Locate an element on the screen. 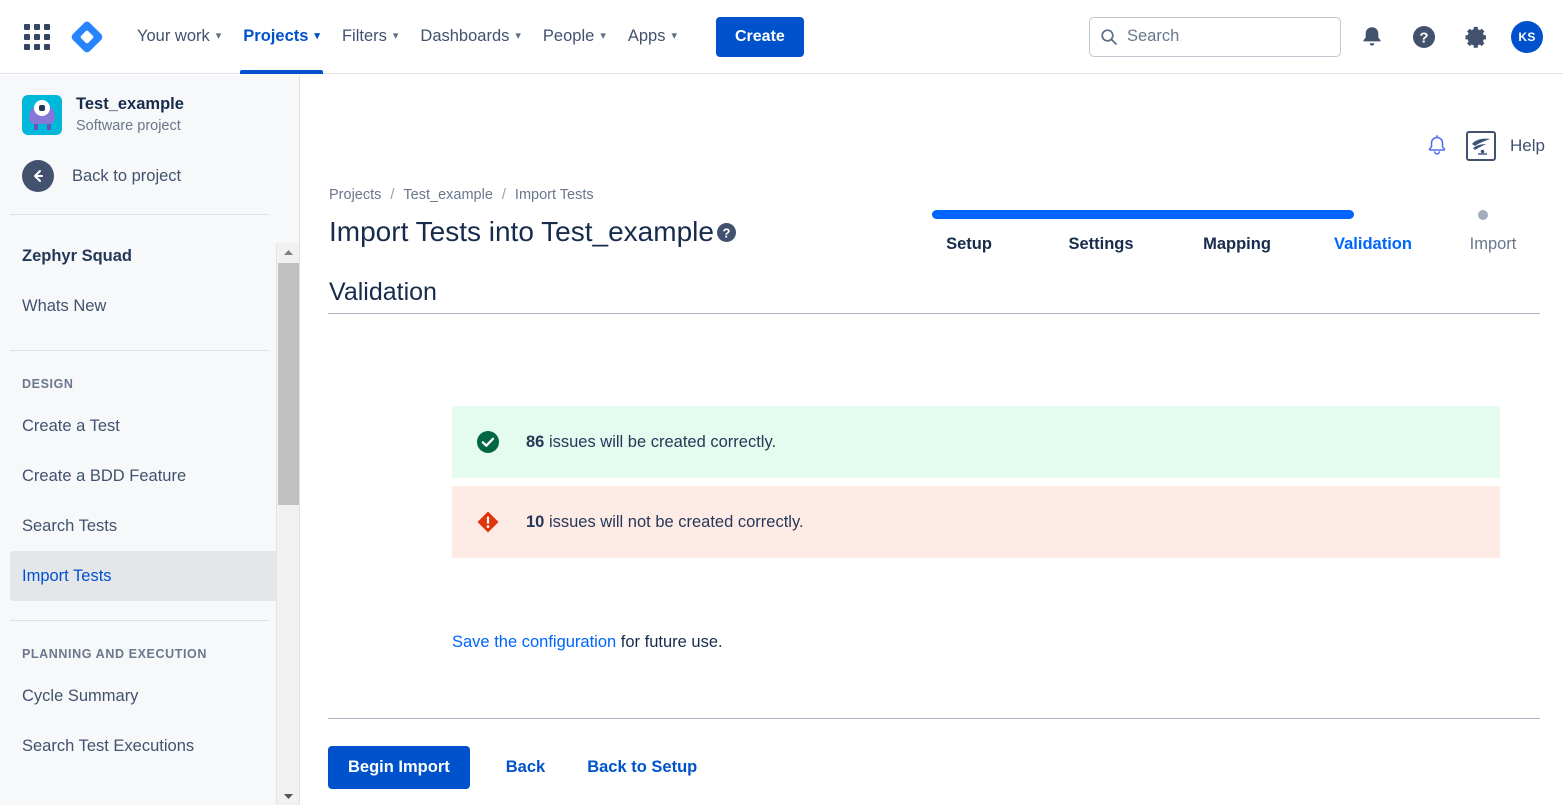 The height and width of the screenshot is (805, 1563). notifications-bell-icon is located at coordinates (1372, 37).